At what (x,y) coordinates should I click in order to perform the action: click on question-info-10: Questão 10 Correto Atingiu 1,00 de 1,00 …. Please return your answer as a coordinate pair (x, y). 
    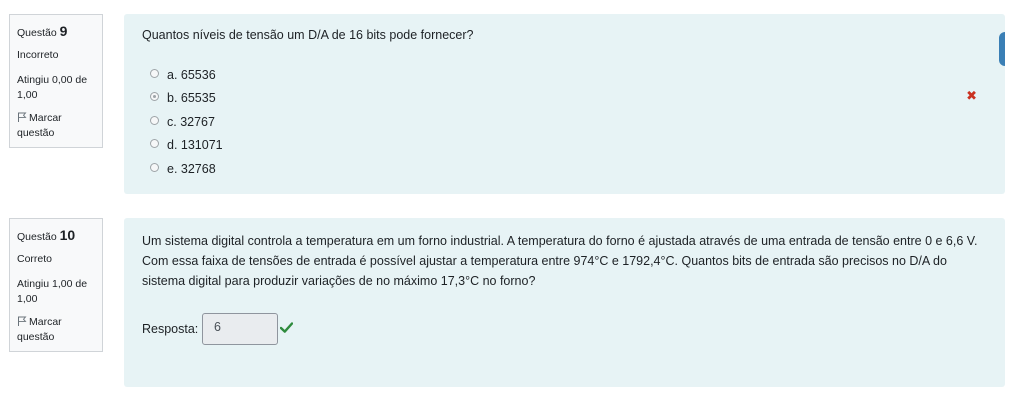
    Looking at the image, I should click on (56, 285).